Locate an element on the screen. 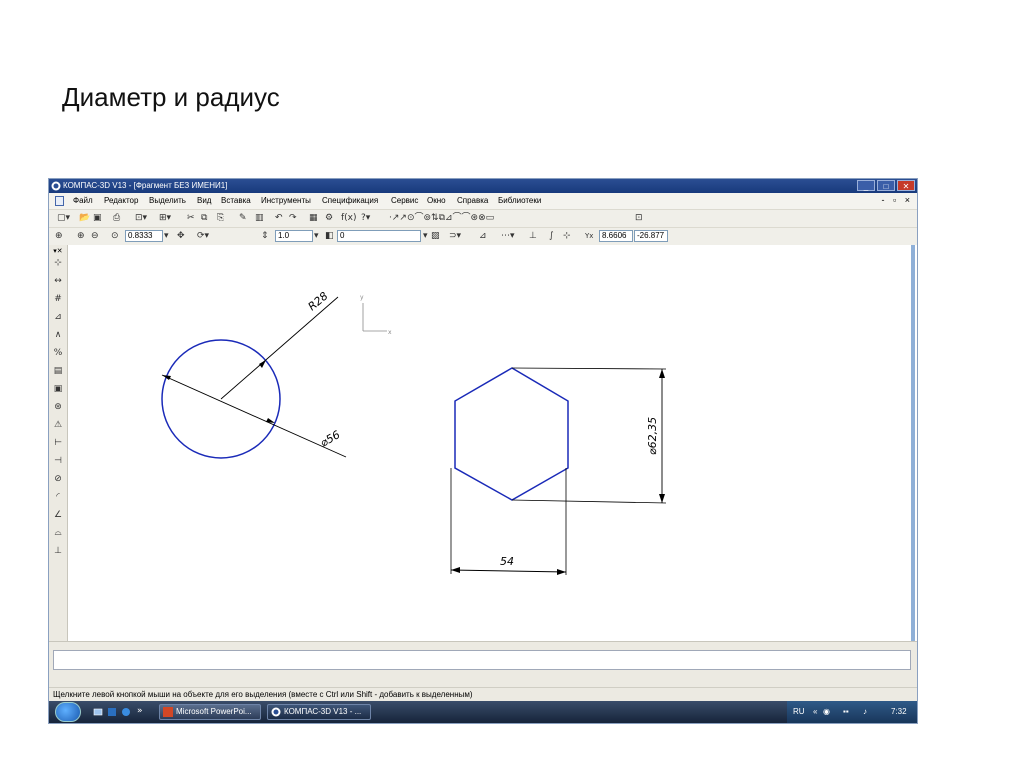 Image resolution: width=1024 pixels, height=768 pixels. help-pointer-icon: ?▾ is located at coordinates (365, 218).